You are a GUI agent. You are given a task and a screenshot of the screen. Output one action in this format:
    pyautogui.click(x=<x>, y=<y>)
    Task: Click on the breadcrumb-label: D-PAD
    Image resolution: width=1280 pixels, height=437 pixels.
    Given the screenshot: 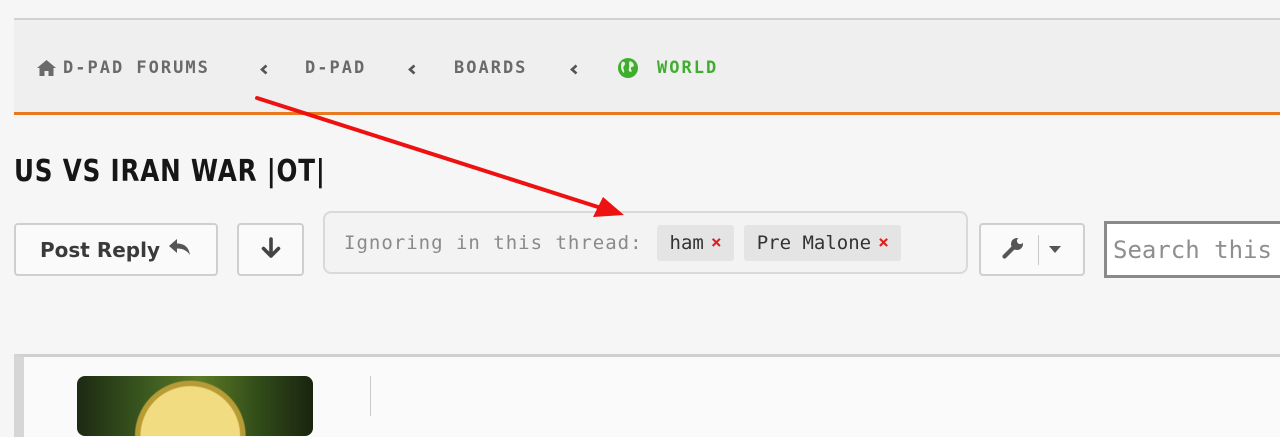 What is the action you would take?
    pyautogui.click(x=336, y=68)
    